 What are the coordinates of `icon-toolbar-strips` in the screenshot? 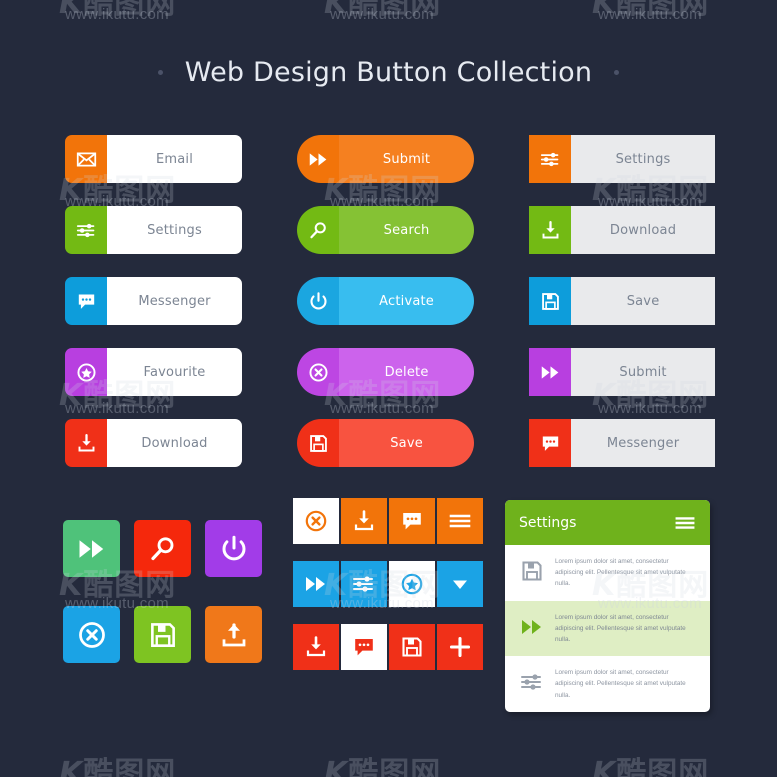 It's located at (388, 592).